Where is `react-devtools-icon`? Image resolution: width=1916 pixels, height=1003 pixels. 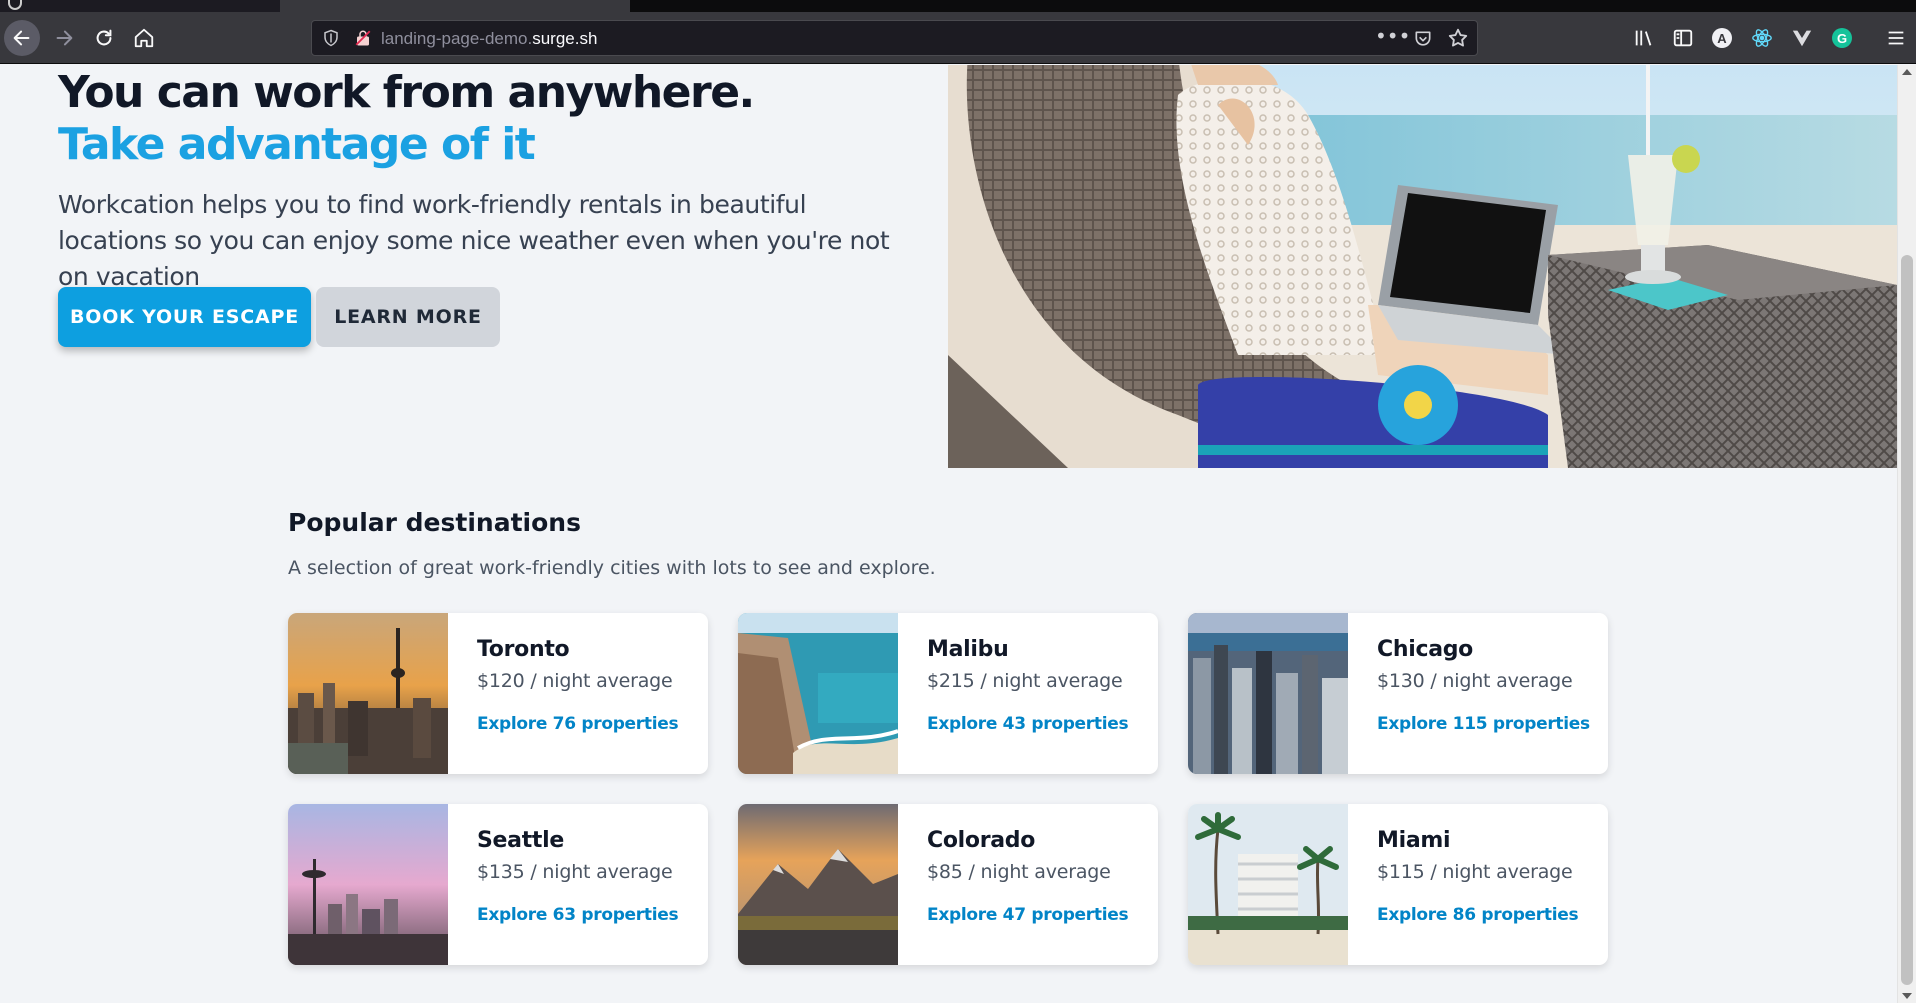
react-devtools-icon is located at coordinates (1762, 38).